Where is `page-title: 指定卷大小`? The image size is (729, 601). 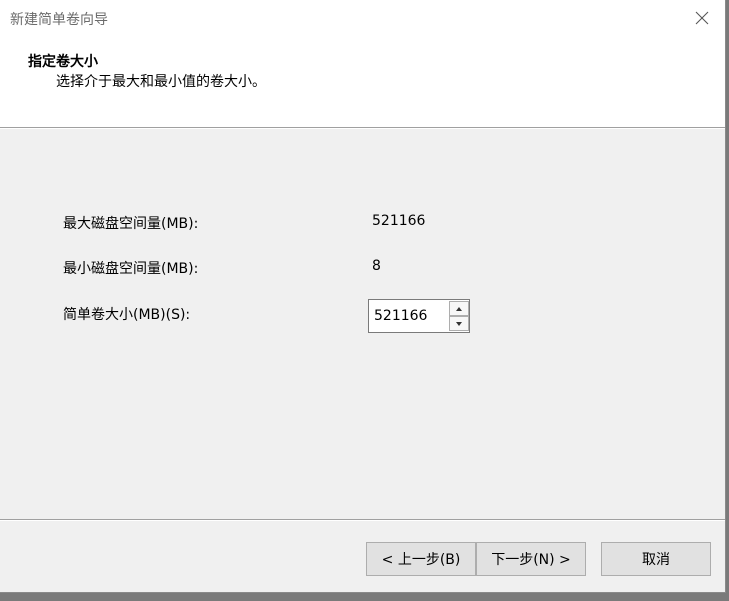 page-title: 指定卷大小 is located at coordinates (63, 62).